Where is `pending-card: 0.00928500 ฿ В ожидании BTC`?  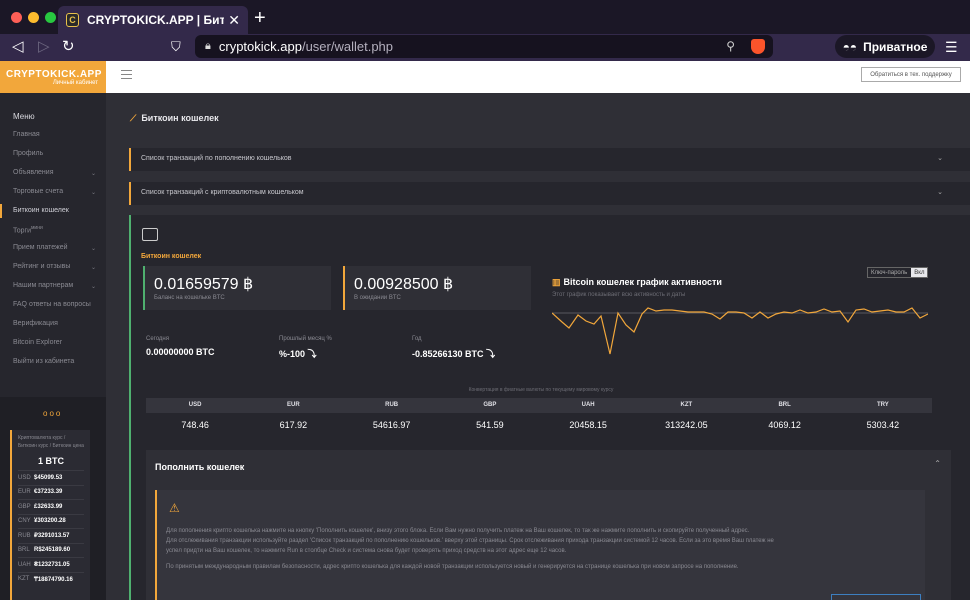 pending-card: 0.00928500 ฿ В ожидании BTC is located at coordinates (437, 288).